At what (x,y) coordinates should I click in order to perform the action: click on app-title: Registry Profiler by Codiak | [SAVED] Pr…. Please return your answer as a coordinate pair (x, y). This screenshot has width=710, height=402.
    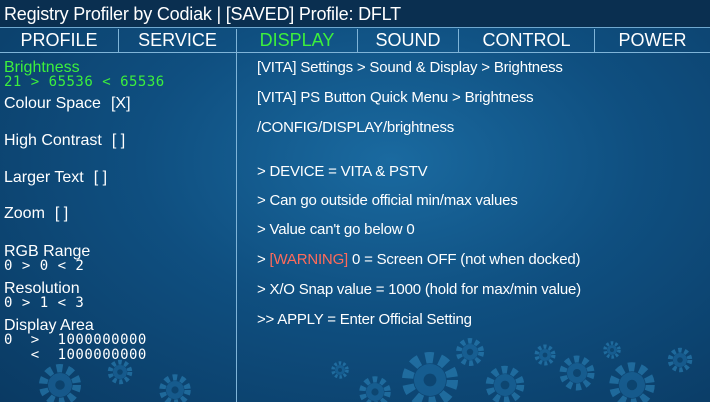
    Looking at the image, I should click on (355, 14).